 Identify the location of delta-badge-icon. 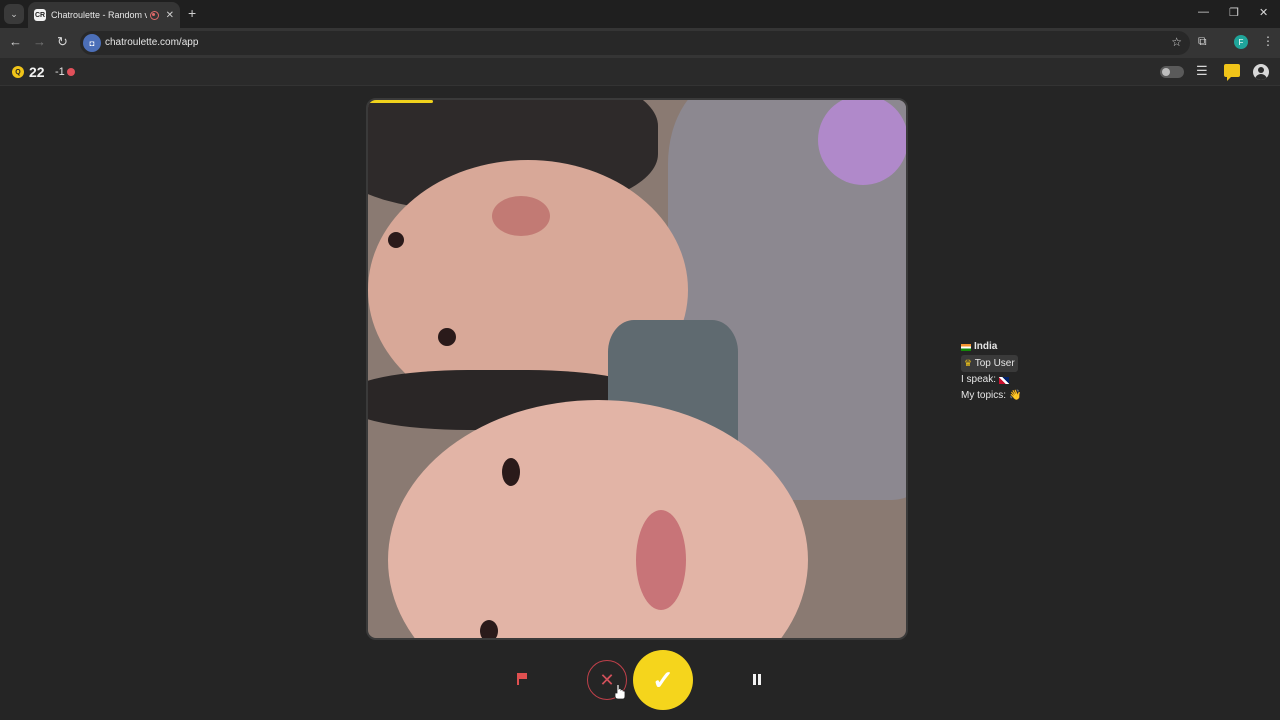
(71, 72).